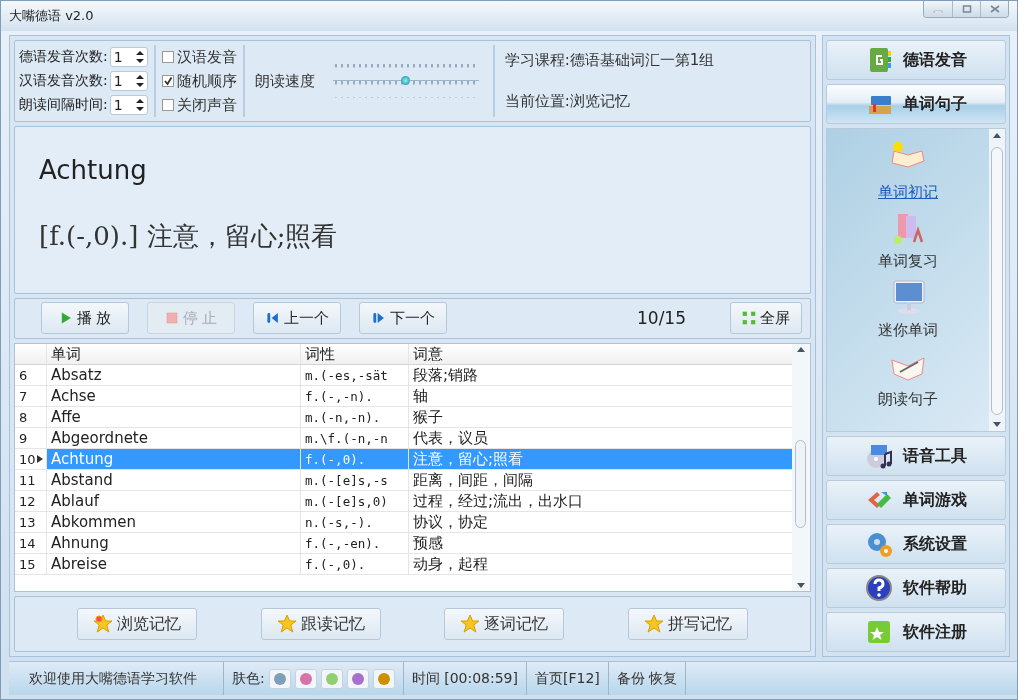 Image resolution: width=1018 pixels, height=700 pixels. What do you see at coordinates (749, 318) in the screenshot?
I see `fullscreen-icon` at bounding box center [749, 318].